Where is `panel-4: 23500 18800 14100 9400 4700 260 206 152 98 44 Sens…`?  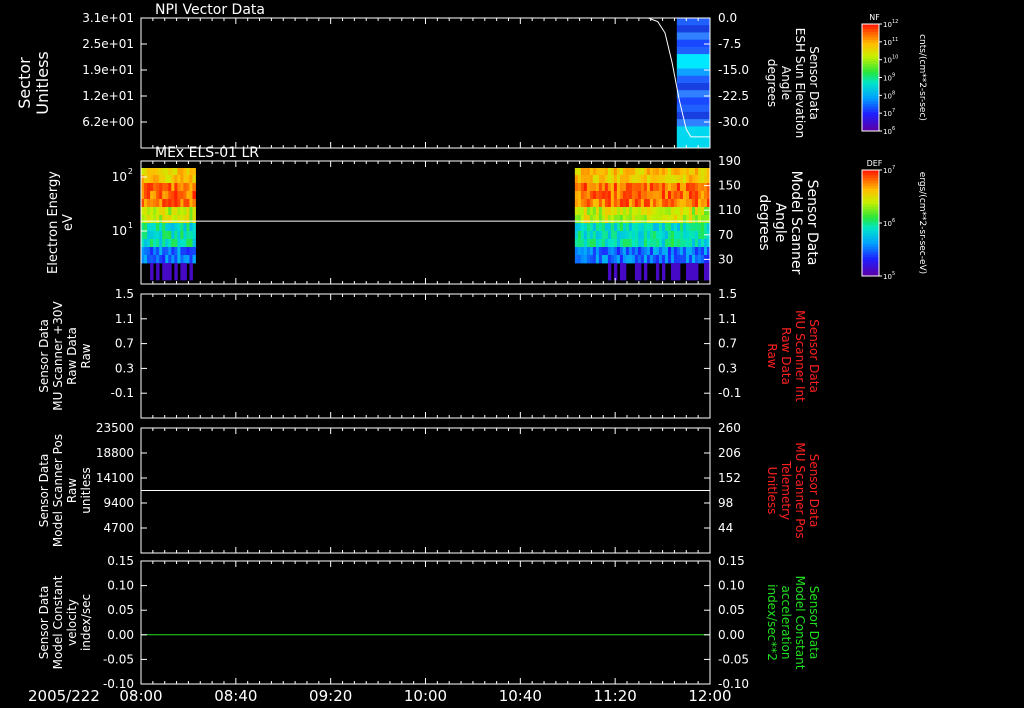 panel-4: 23500 18800 14100 9400 4700 260 206 152 98 44 Sens… is located at coordinates (429, 487).